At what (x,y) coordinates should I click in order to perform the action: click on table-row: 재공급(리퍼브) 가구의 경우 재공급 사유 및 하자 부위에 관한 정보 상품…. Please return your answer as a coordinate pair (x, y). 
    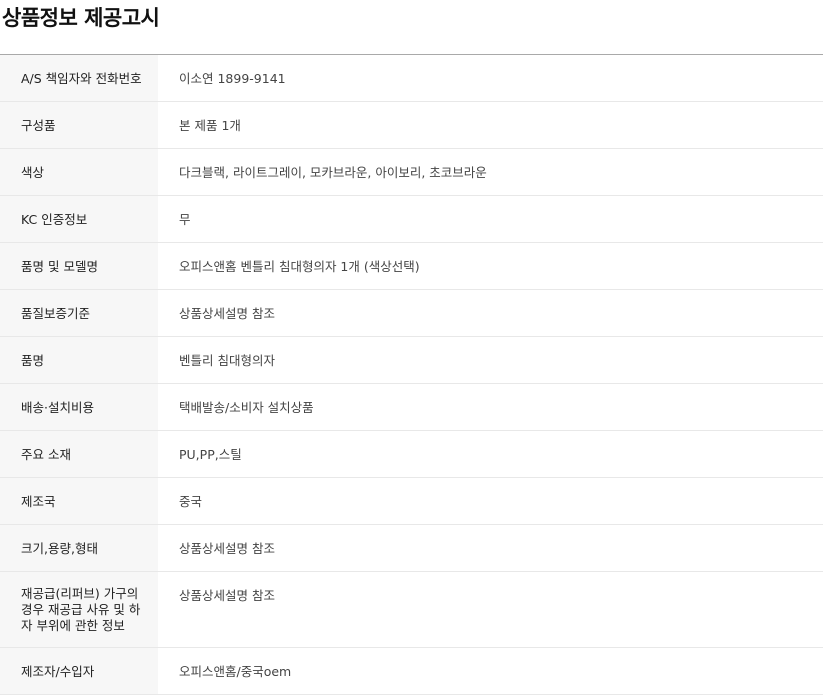
    Looking at the image, I should click on (411, 609).